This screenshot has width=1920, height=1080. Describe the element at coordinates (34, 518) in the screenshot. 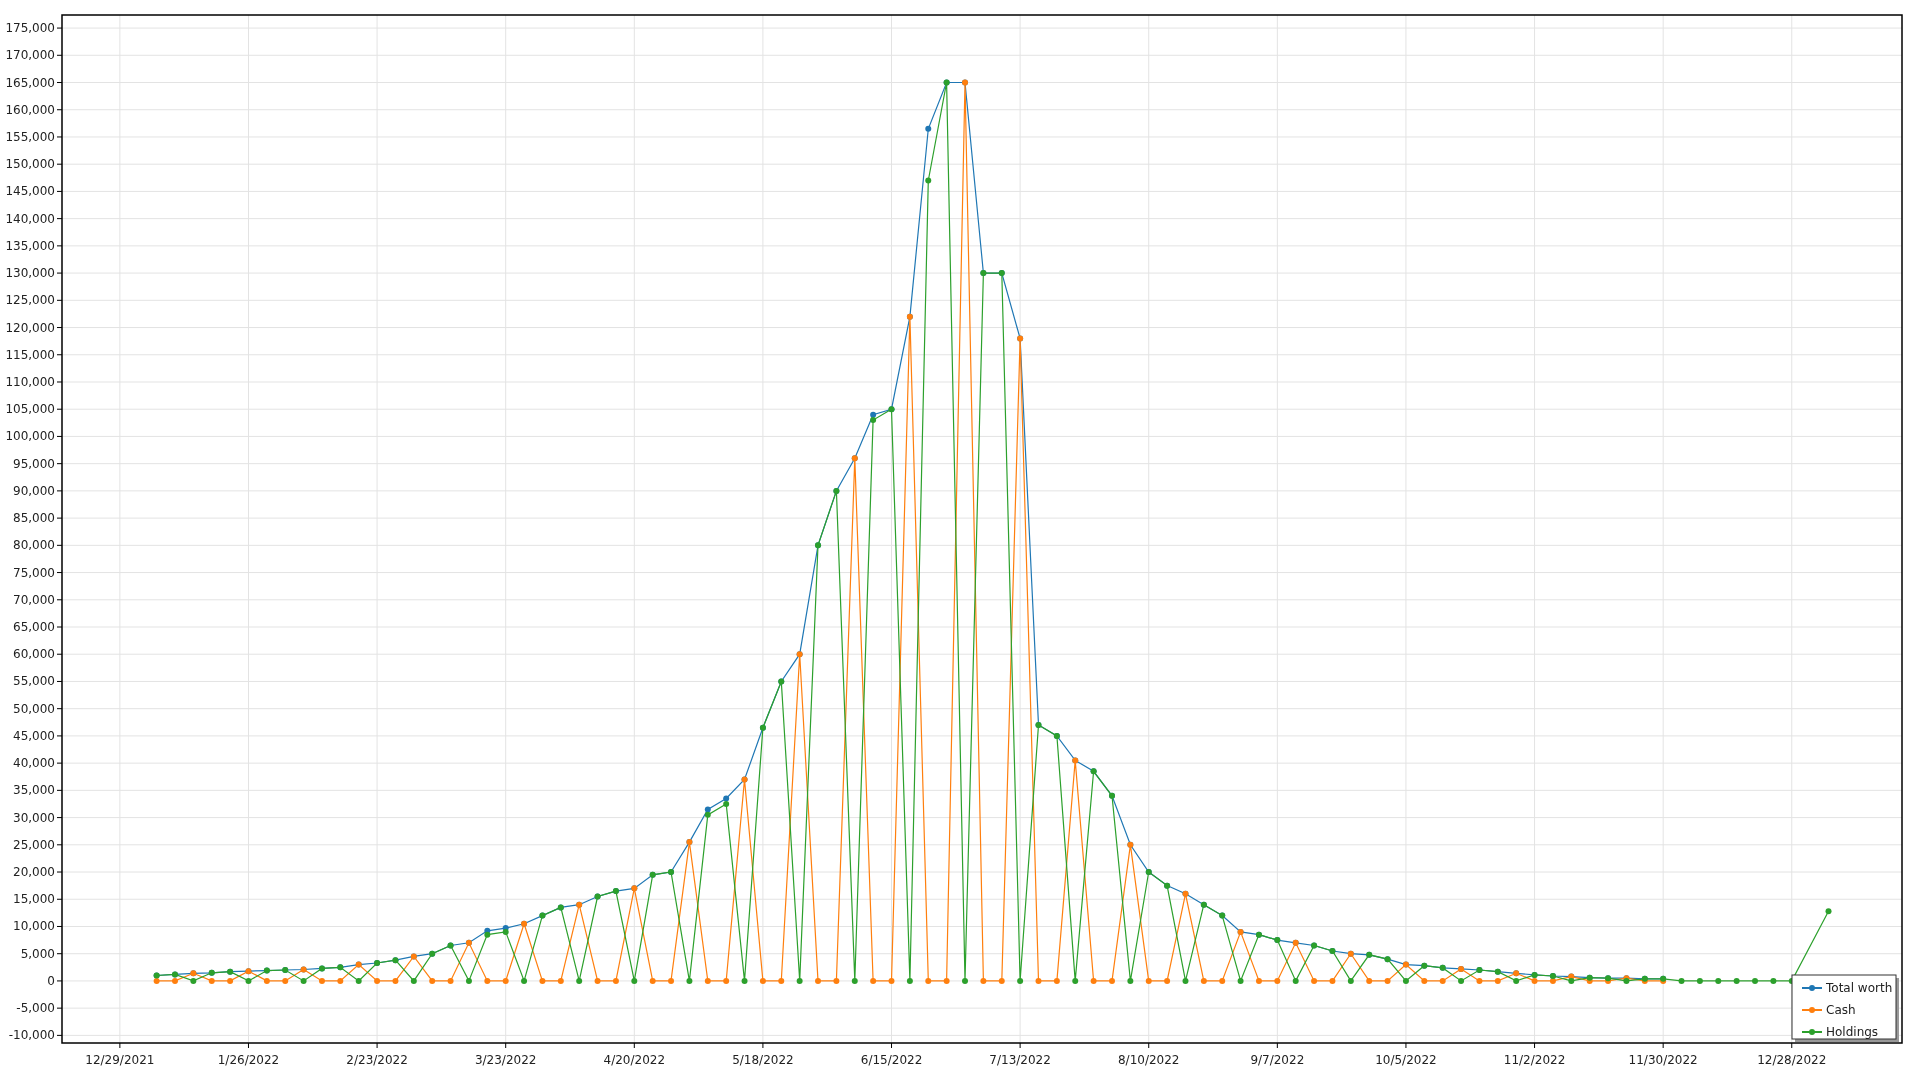

I see `y-axis-label: 85,000` at that location.